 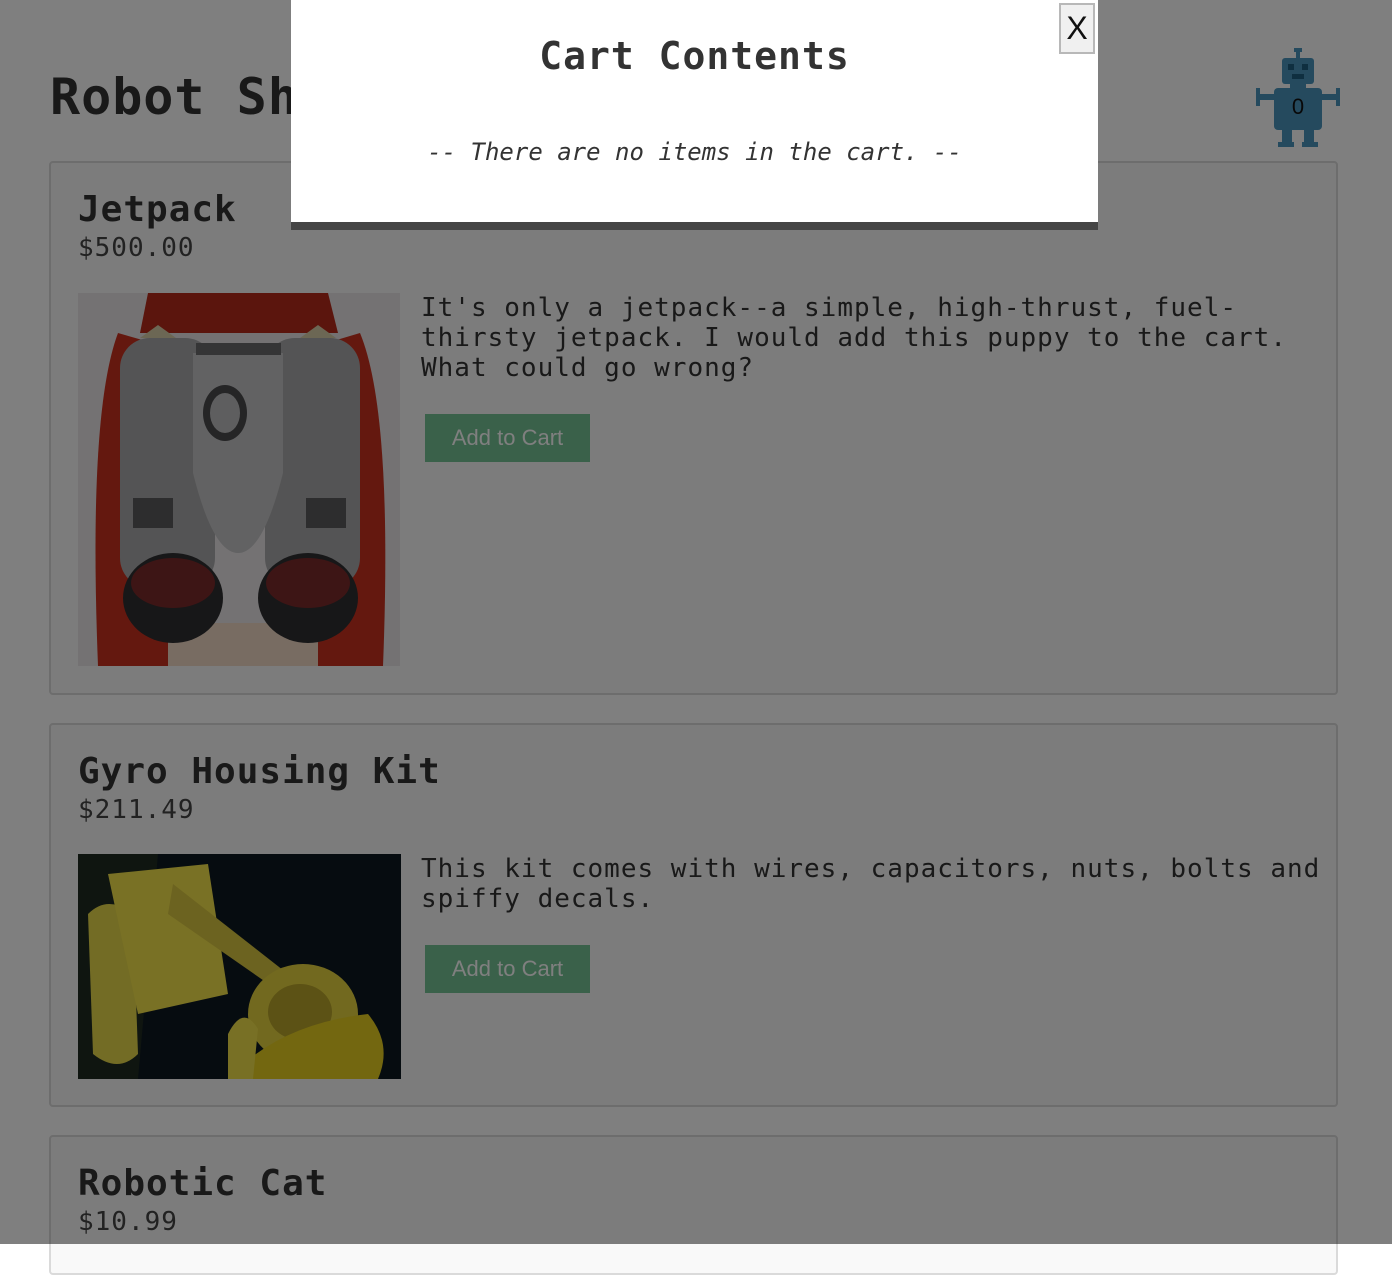 What do you see at coordinates (694, 152) in the screenshot?
I see `empty-cart-message: -- There are no items in the cart. --` at bounding box center [694, 152].